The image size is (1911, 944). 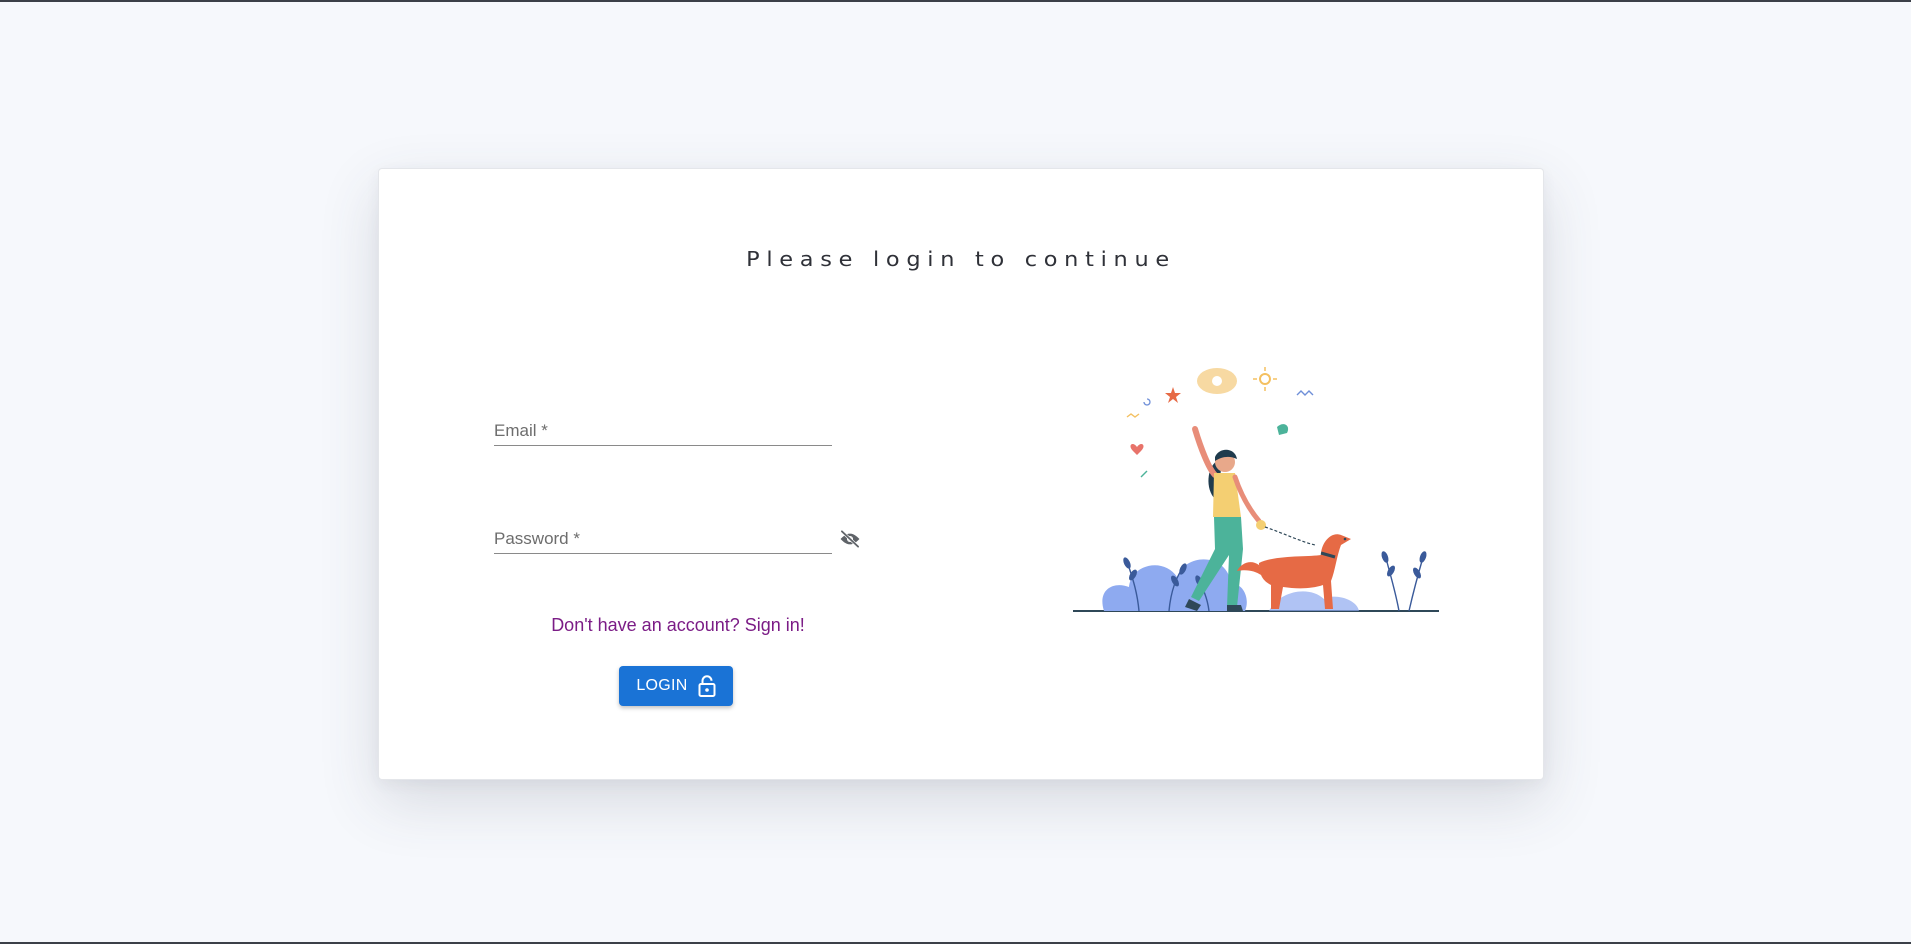 I want to click on window-top-border, so click(x=955, y=1).